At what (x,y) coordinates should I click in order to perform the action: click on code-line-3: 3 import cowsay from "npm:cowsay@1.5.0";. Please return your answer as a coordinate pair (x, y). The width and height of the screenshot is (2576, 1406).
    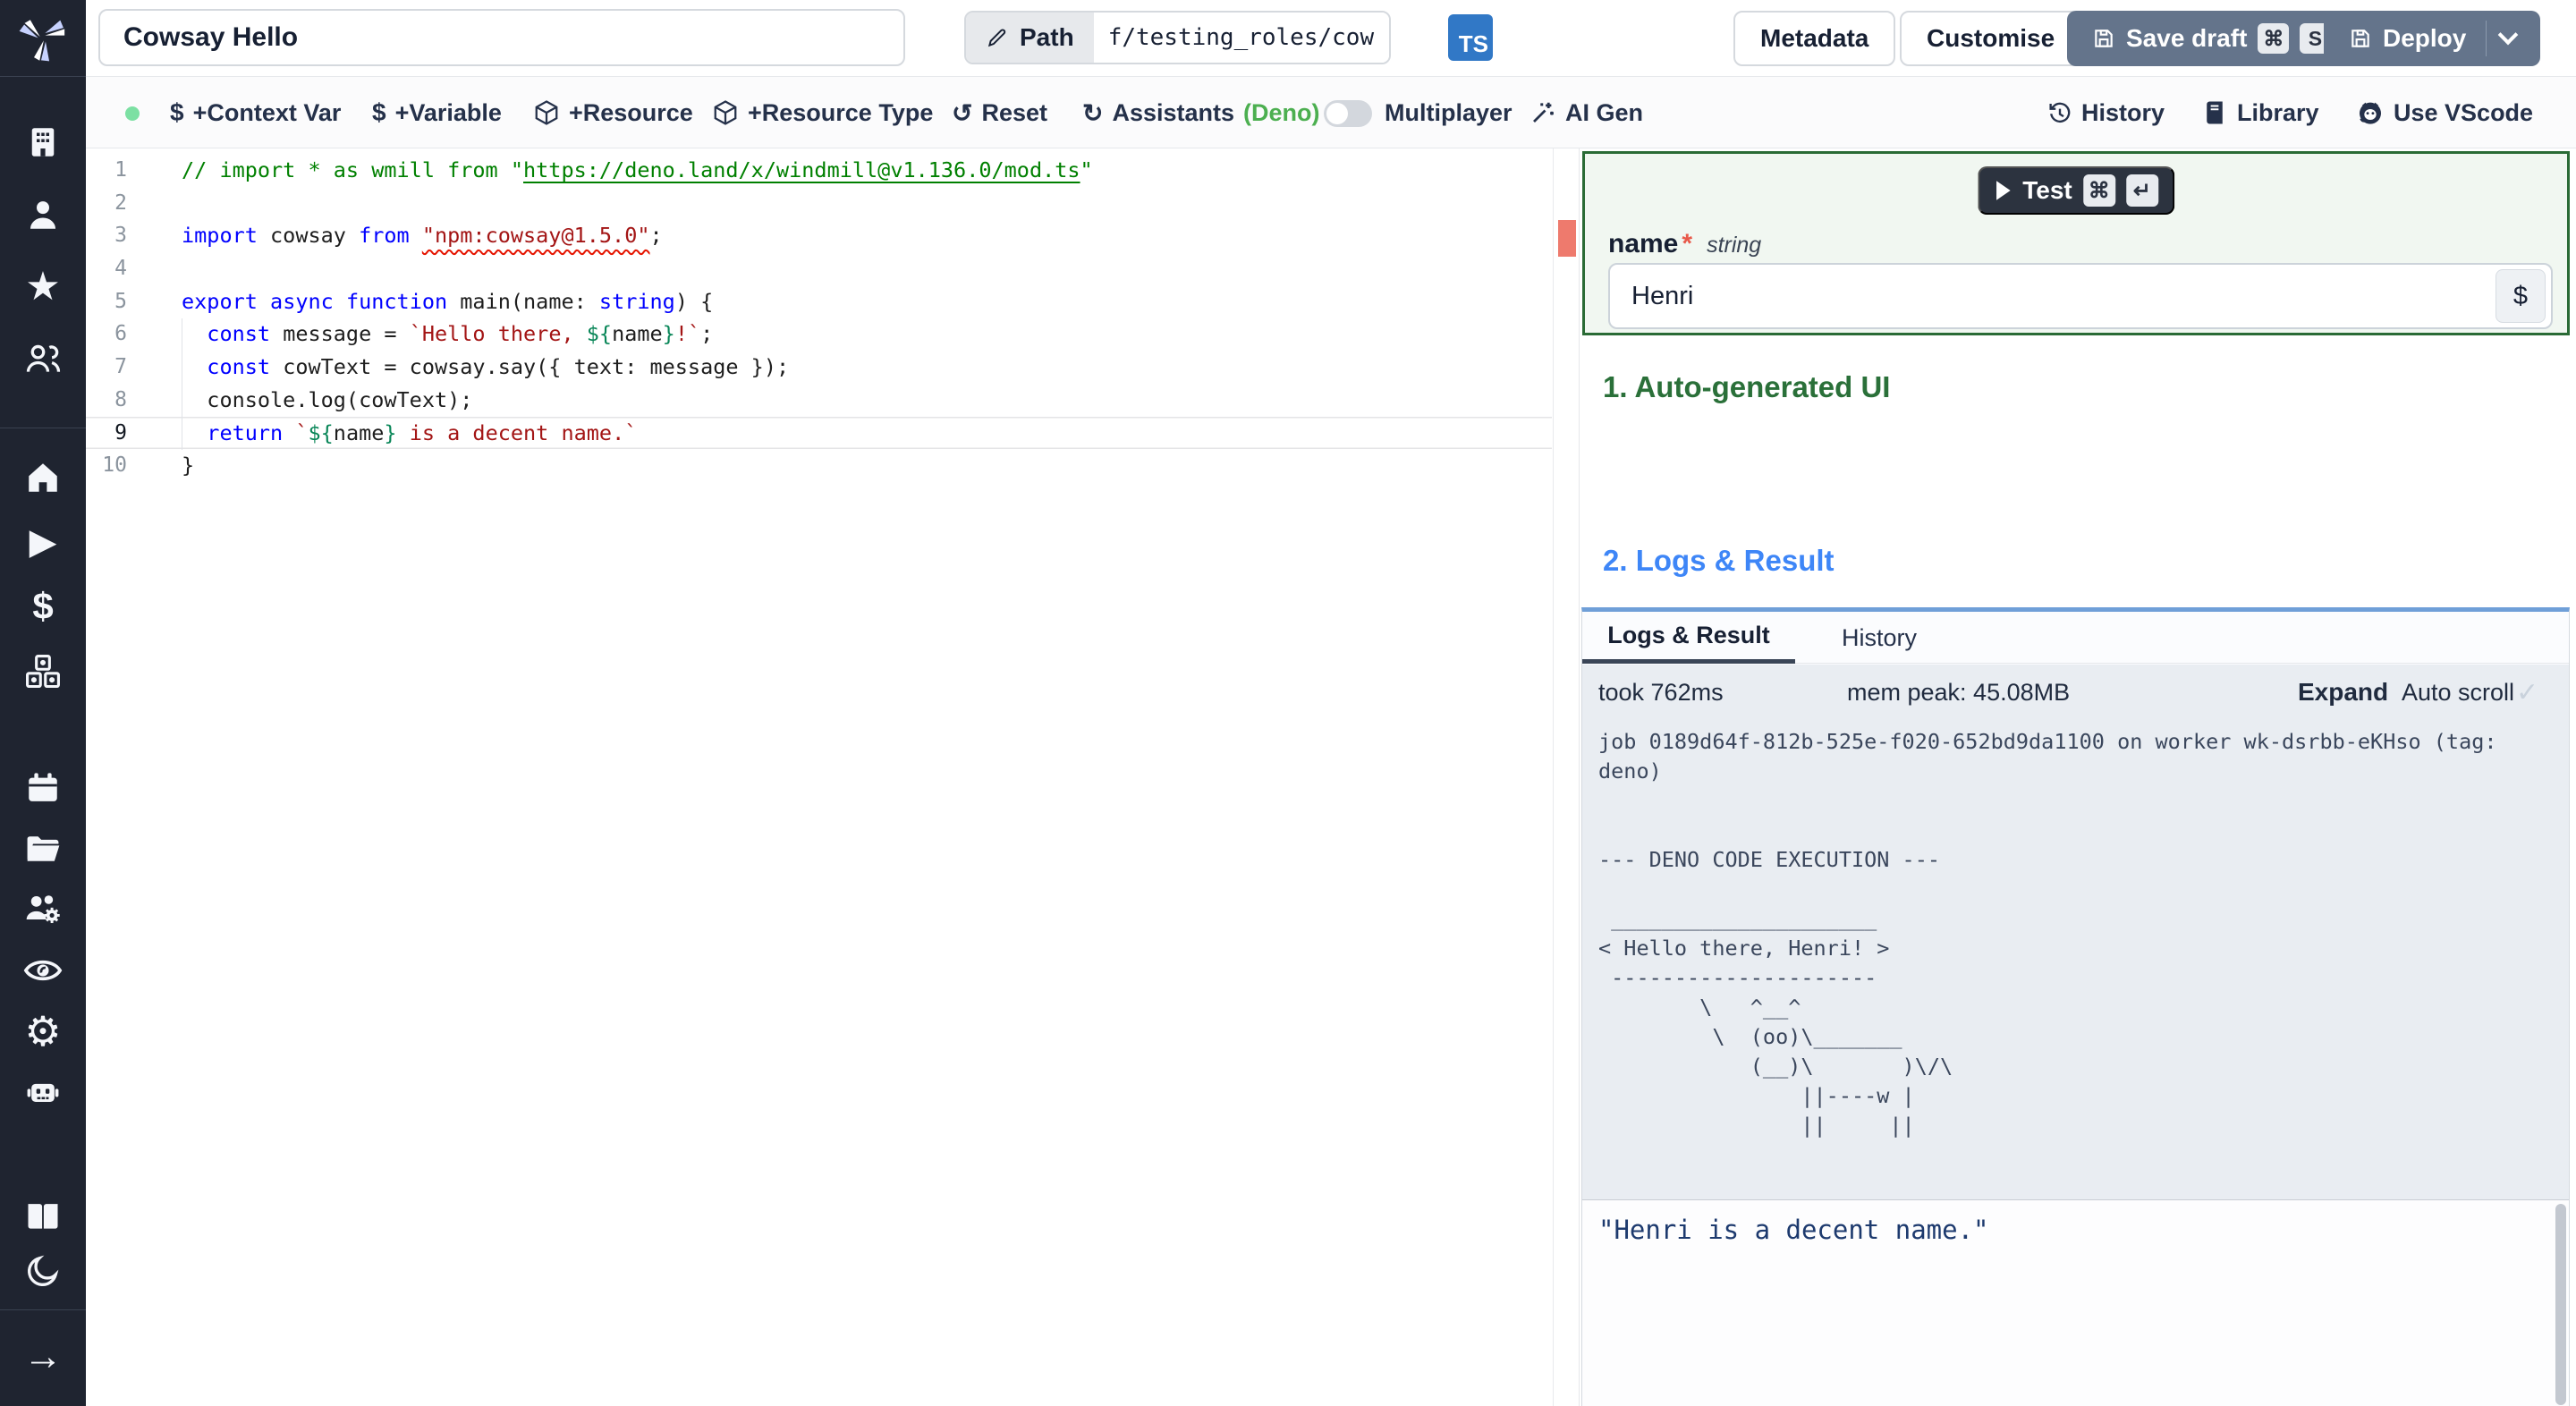
    Looking at the image, I should click on (819, 235).